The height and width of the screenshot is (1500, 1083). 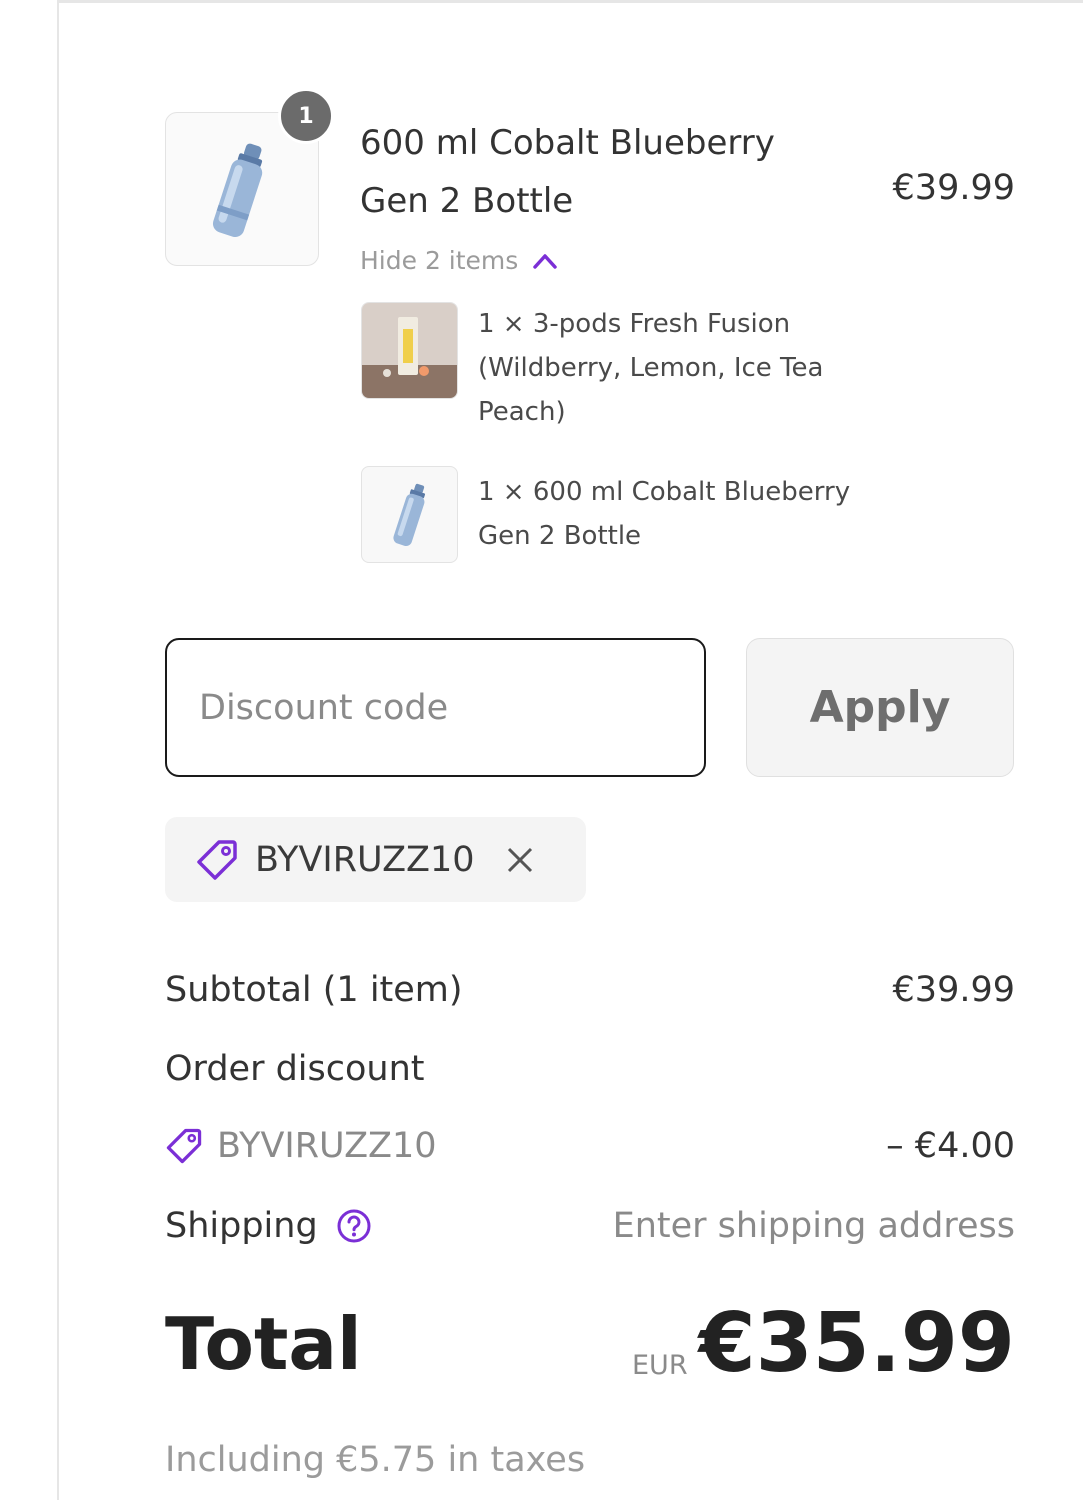 I want to click on hide-items-toggle: Hide 2 items, so click(x=459, y=260).